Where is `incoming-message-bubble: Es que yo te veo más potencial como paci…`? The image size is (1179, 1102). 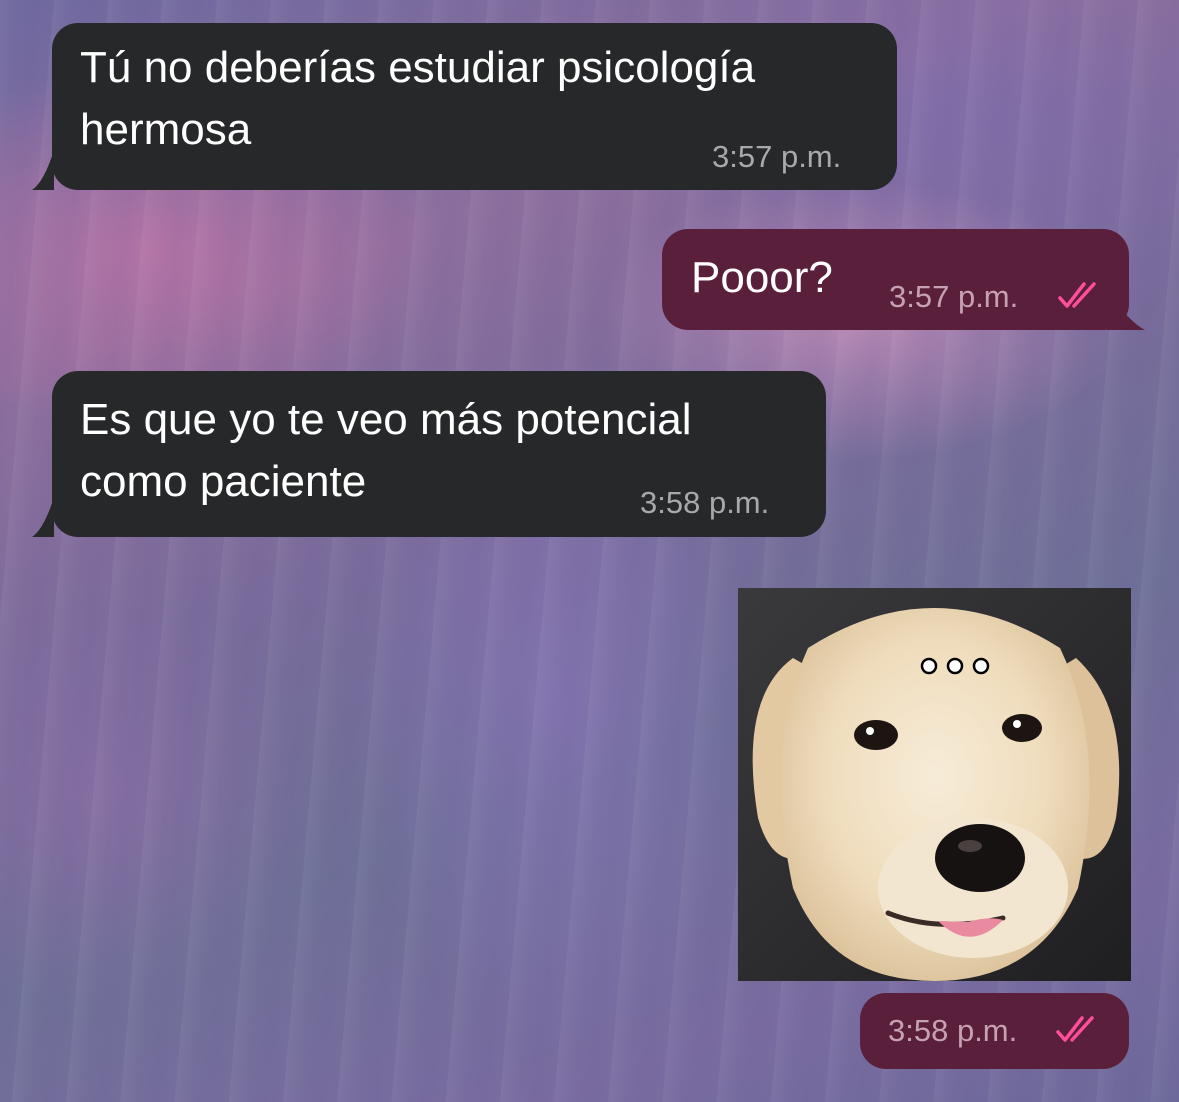
incoming-message-bubble: Es que yo te veo más potencial como paci… is located at coordinates (439, 454).